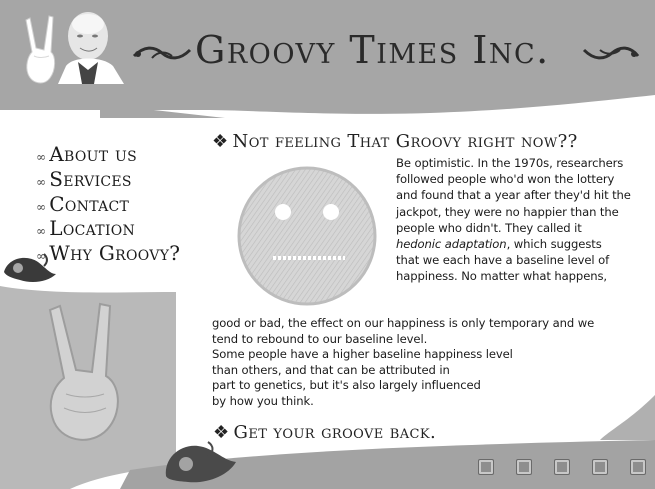  What do you see at coordinates (89, 203) in the screenshot?
I see `nav-item-label: Contact` at bounding box center [89, 203].